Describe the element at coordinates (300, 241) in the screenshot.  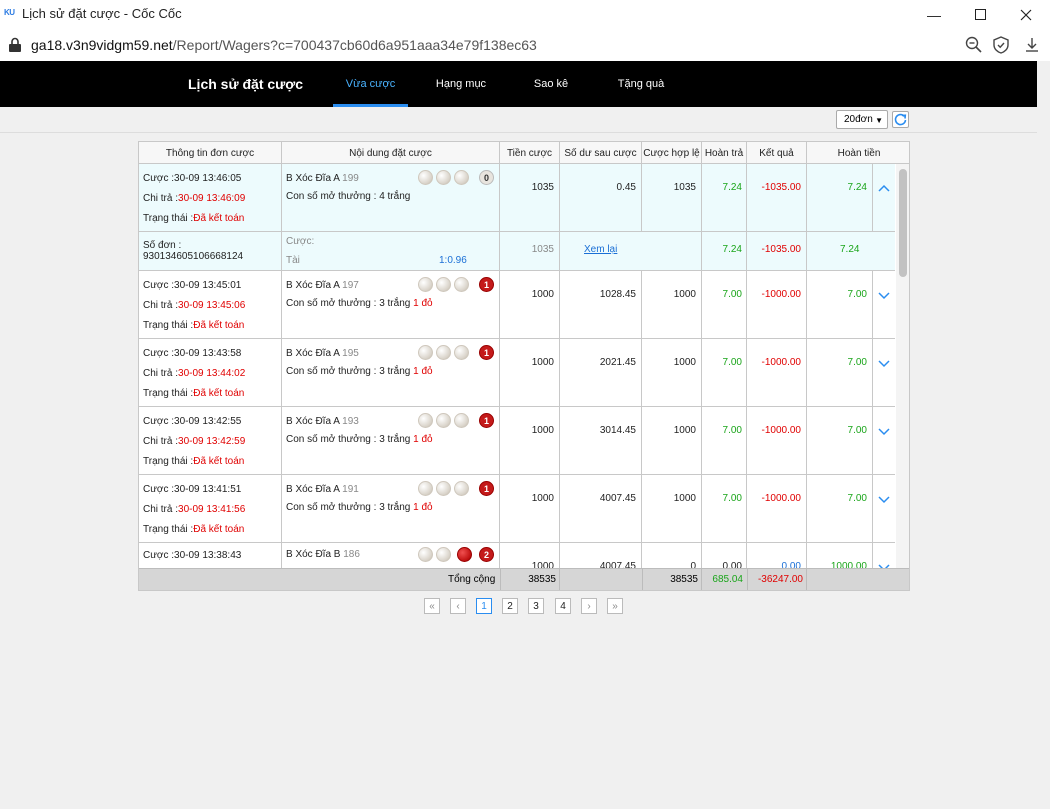
I see `bet-label: Cược:` at that location.